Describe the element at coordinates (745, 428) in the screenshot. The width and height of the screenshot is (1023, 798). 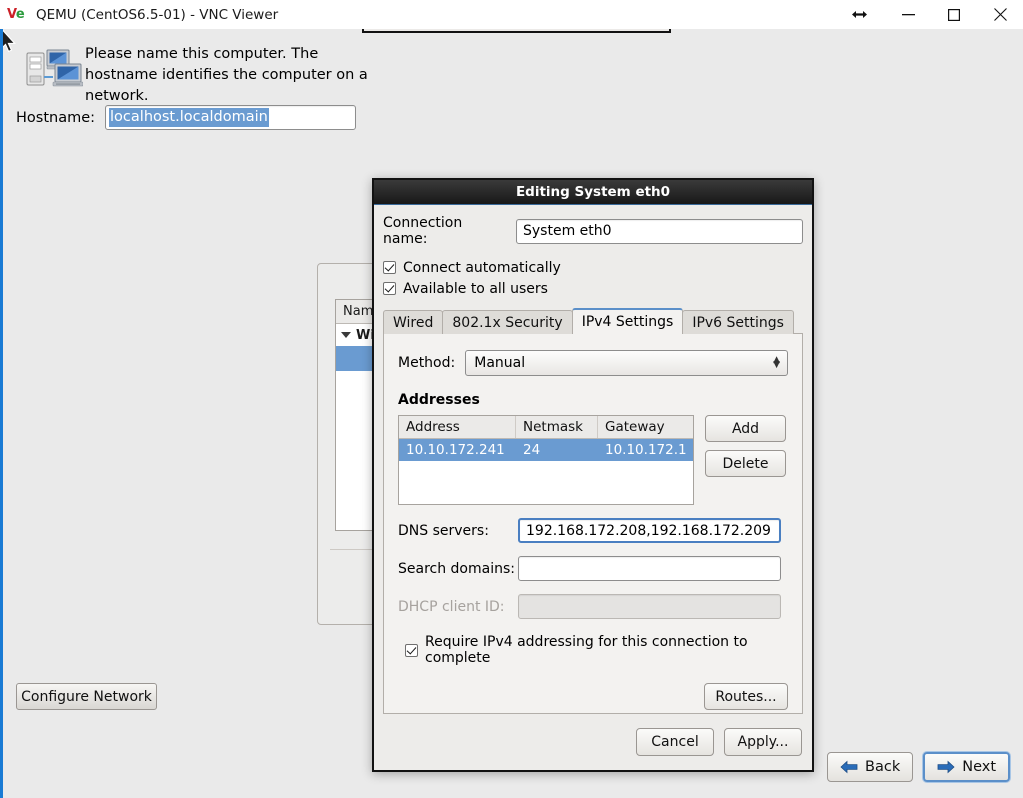
I see `add-button: Add` at that location.